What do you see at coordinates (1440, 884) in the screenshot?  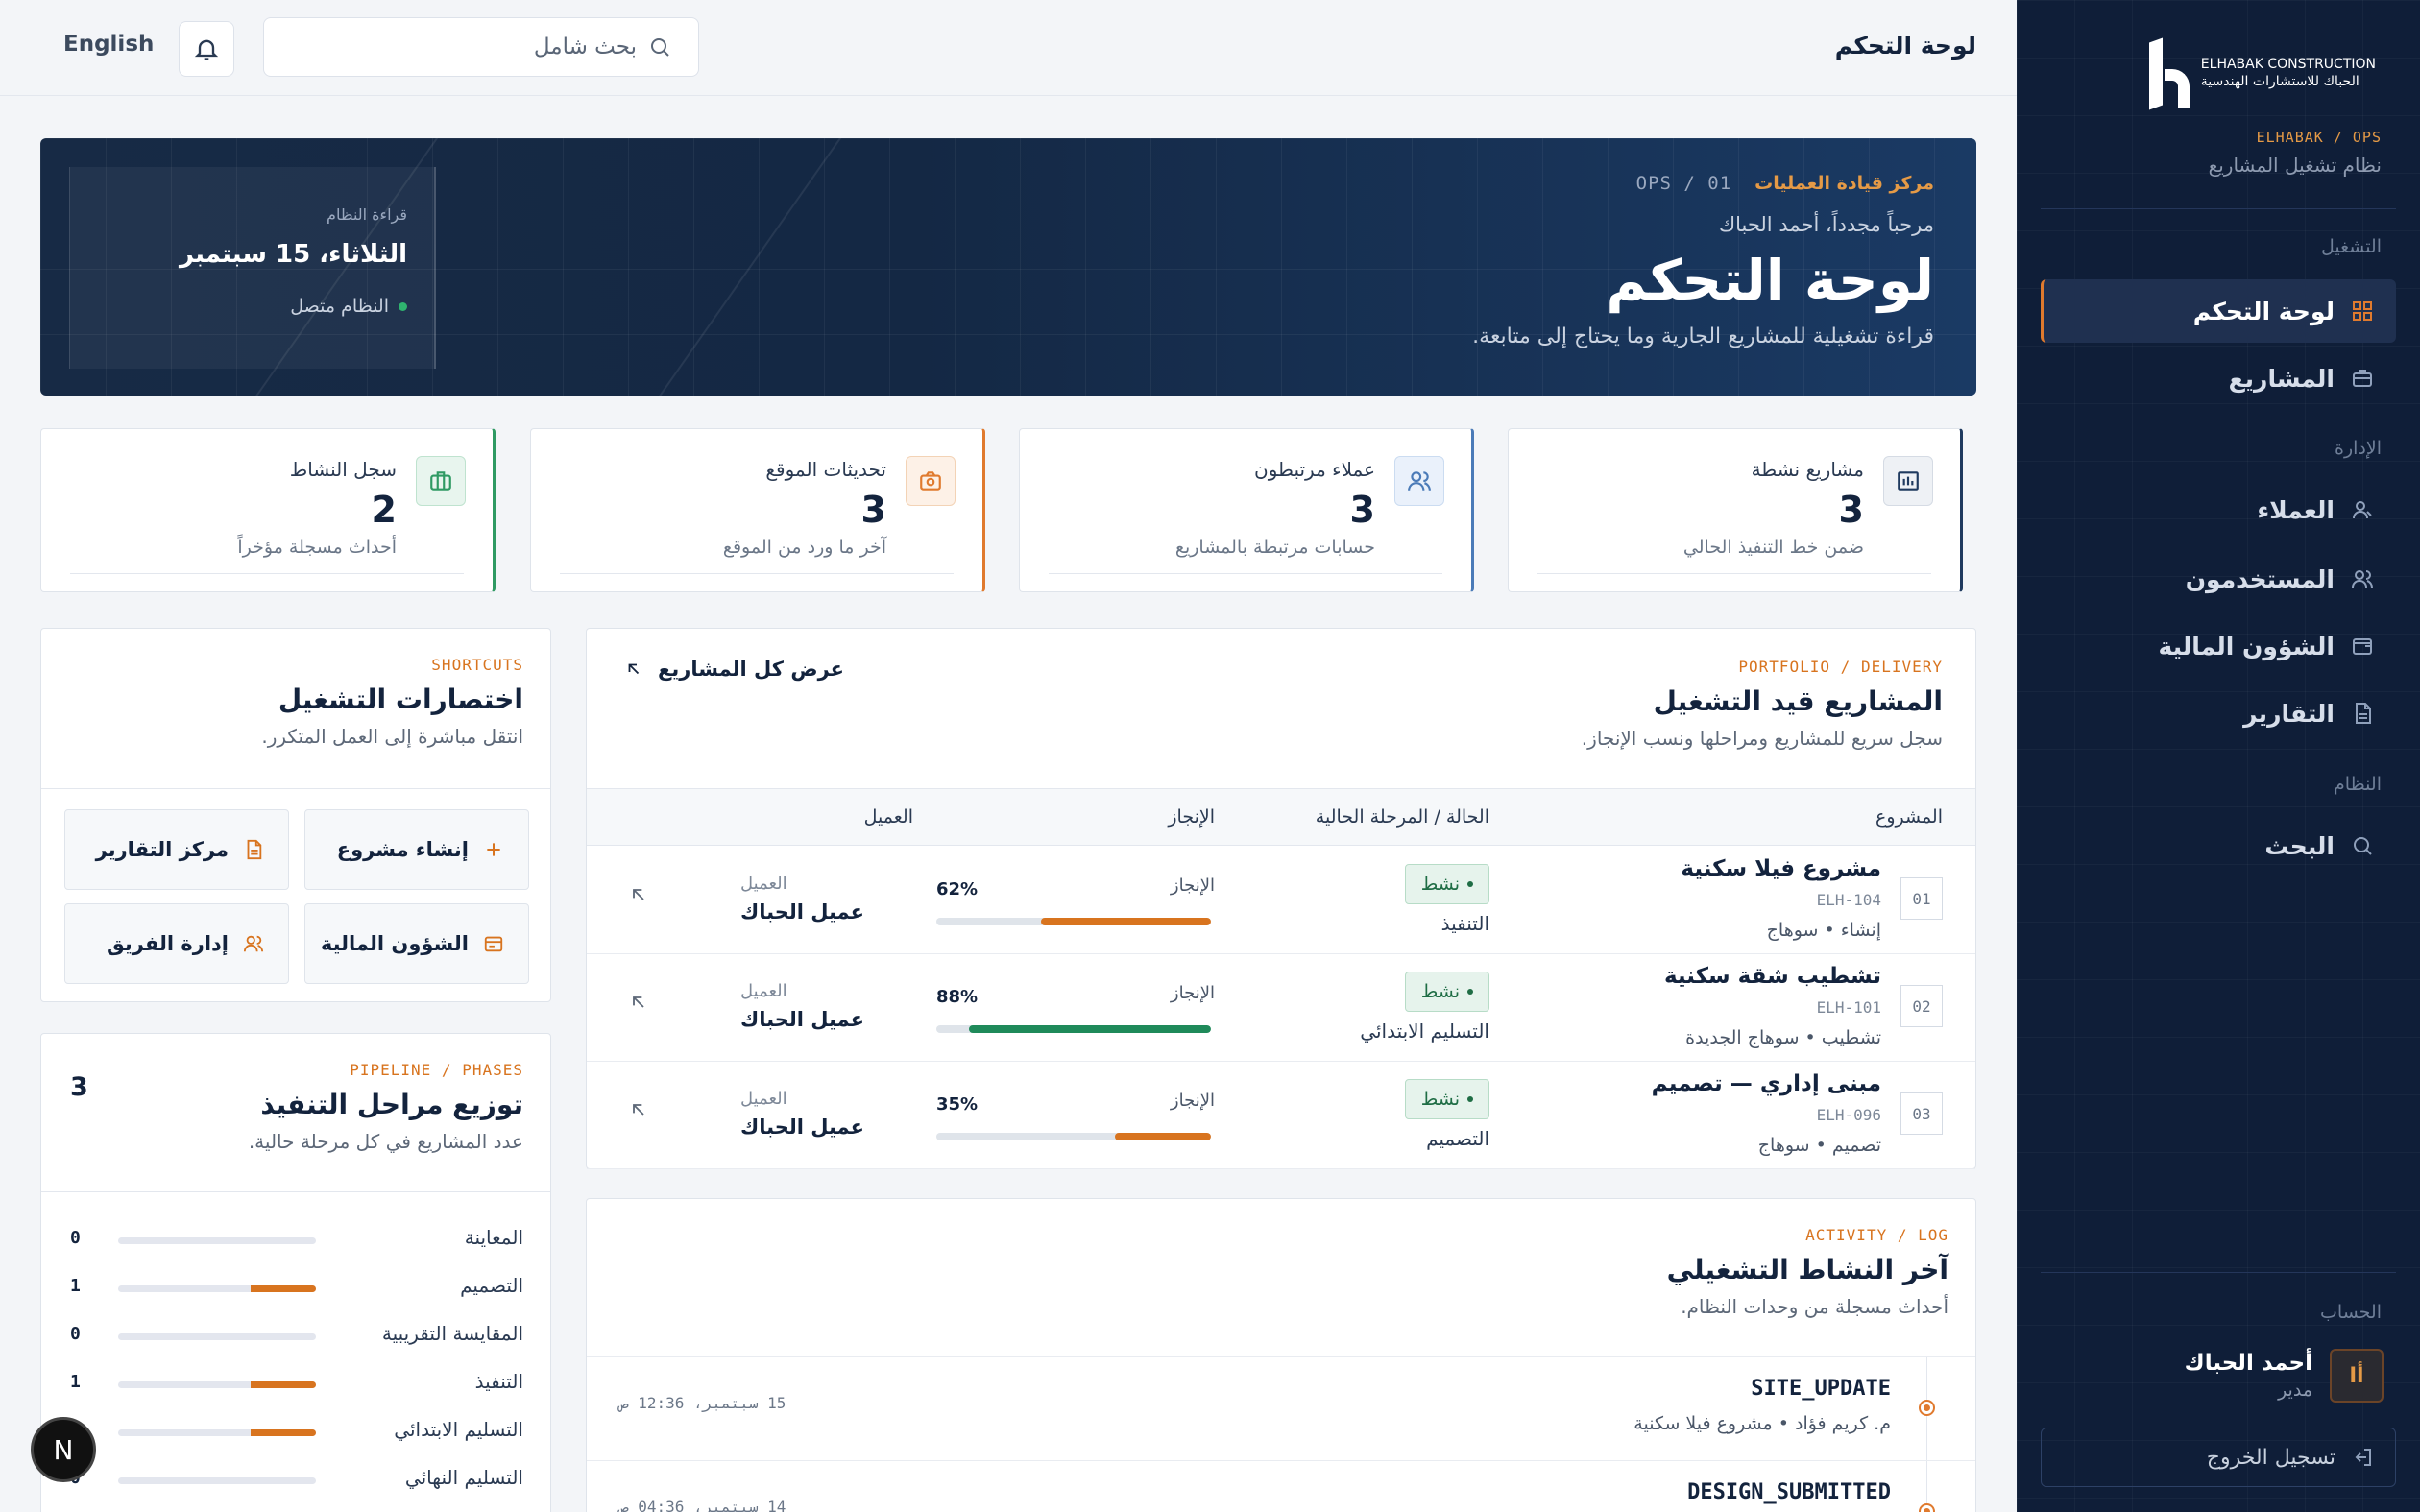 I see `status-text: نشط` at bounding box center [1440, 884].